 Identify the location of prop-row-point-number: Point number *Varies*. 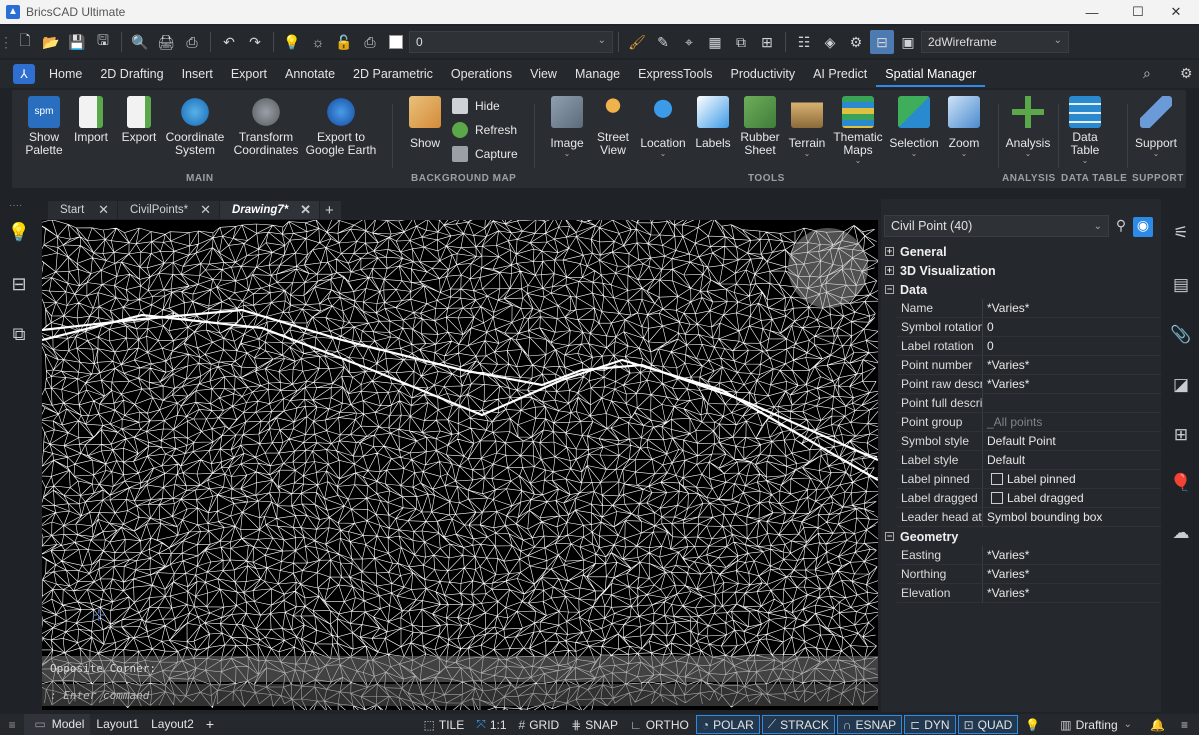
(1029, 365).